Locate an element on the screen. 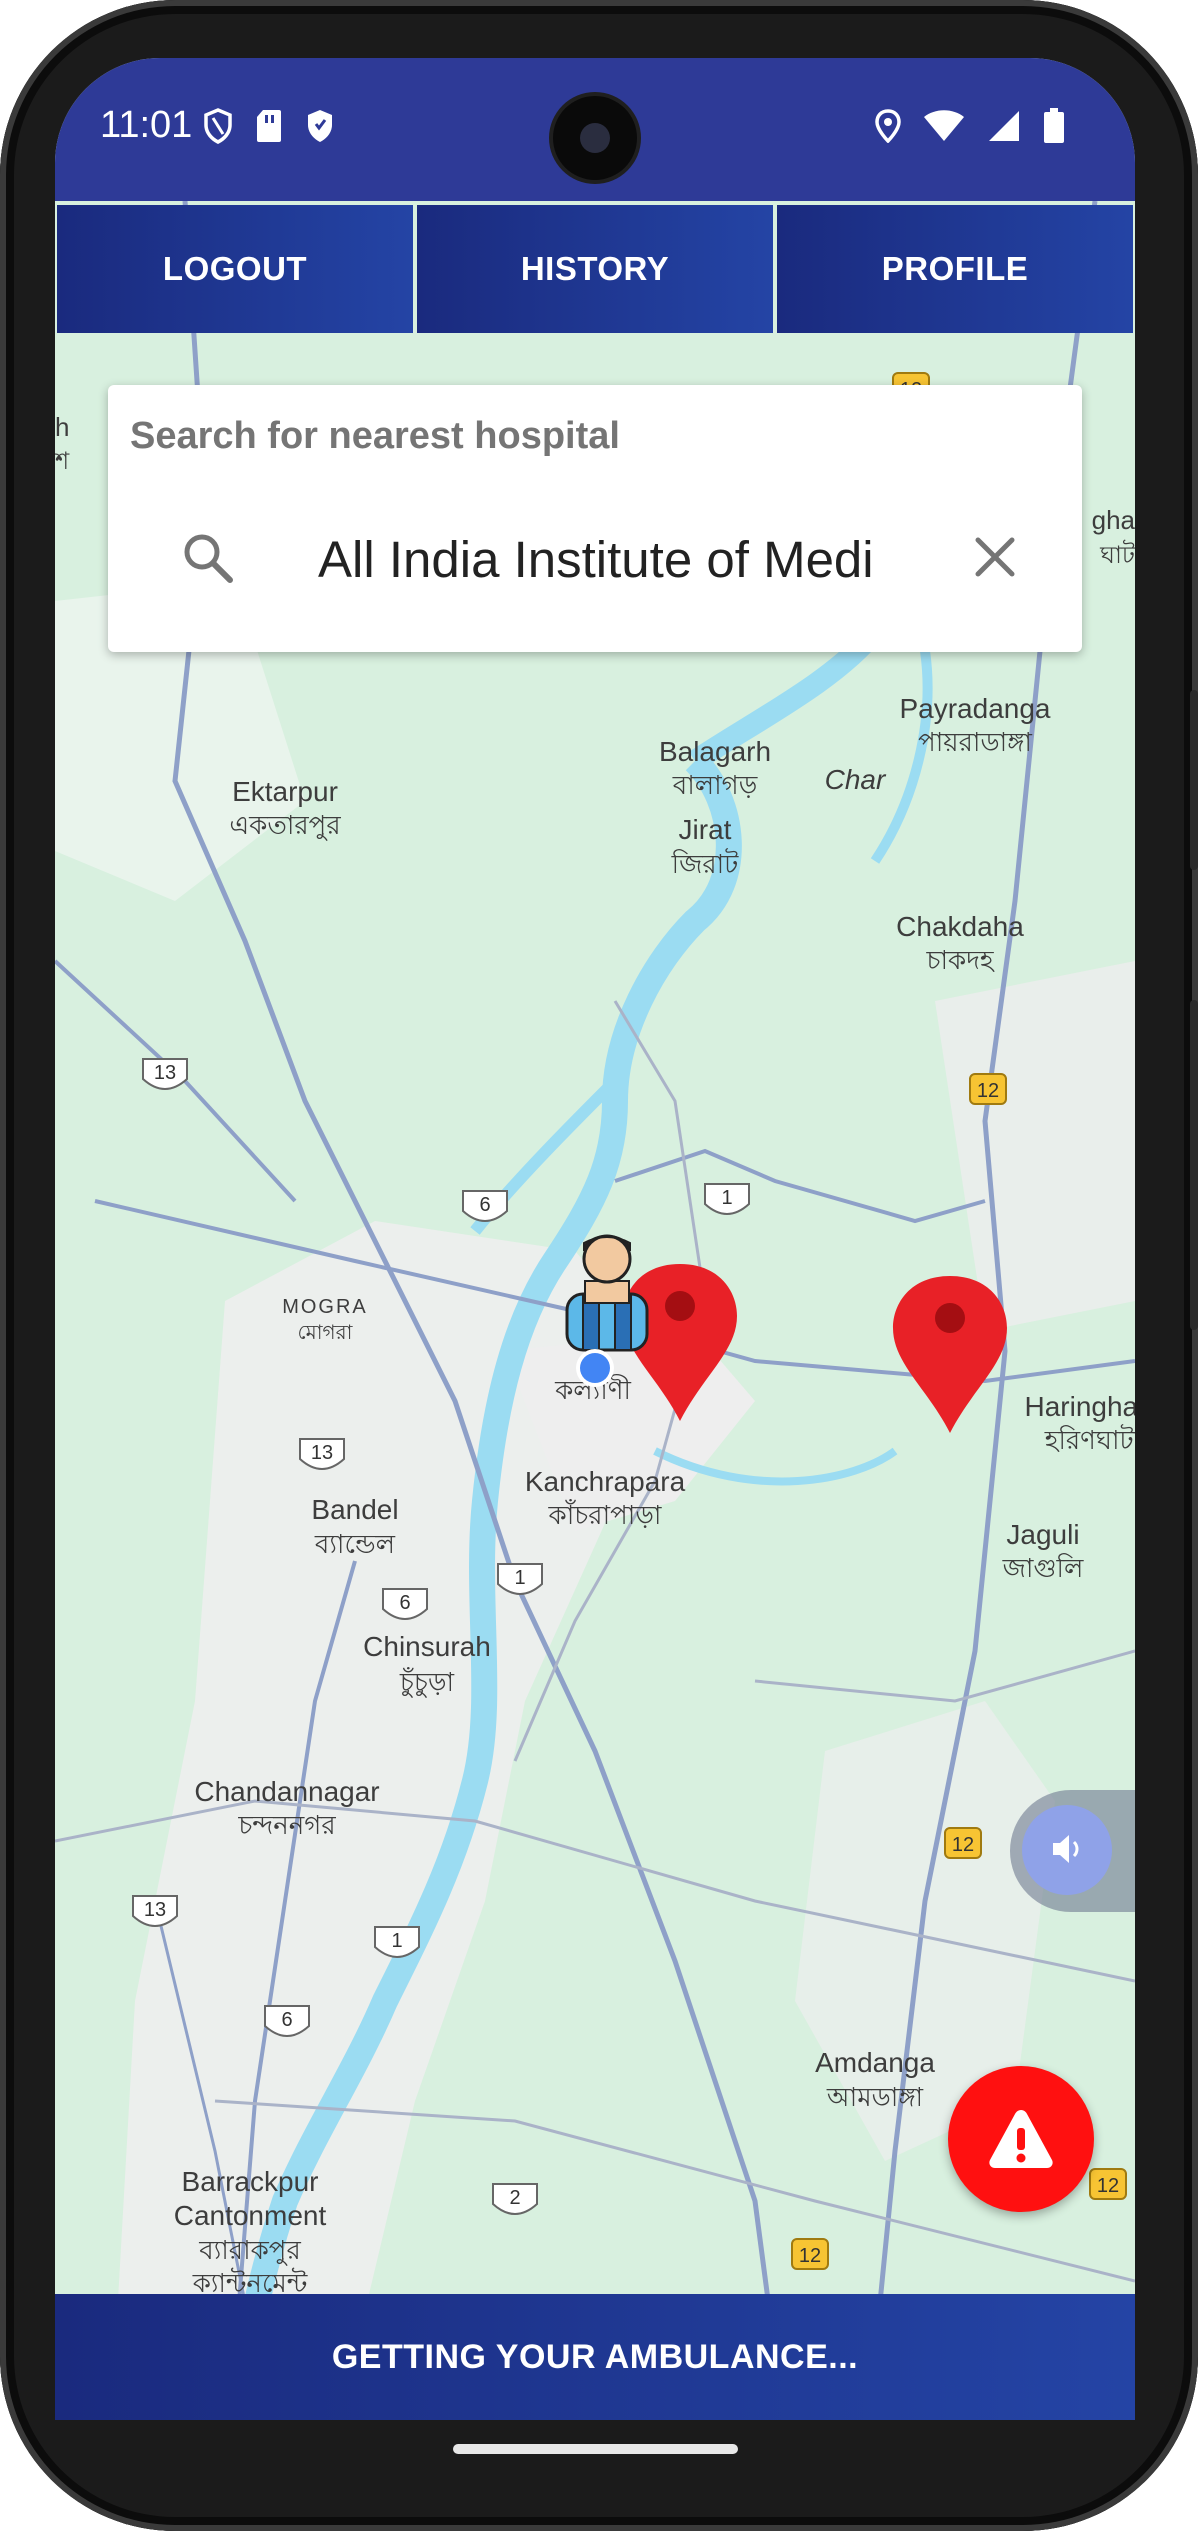 The width and height of the screenshot is (1198, 2531). place-payradanga-bn: পায়রাডাঙ্গা is located at coordinates (975, 743).